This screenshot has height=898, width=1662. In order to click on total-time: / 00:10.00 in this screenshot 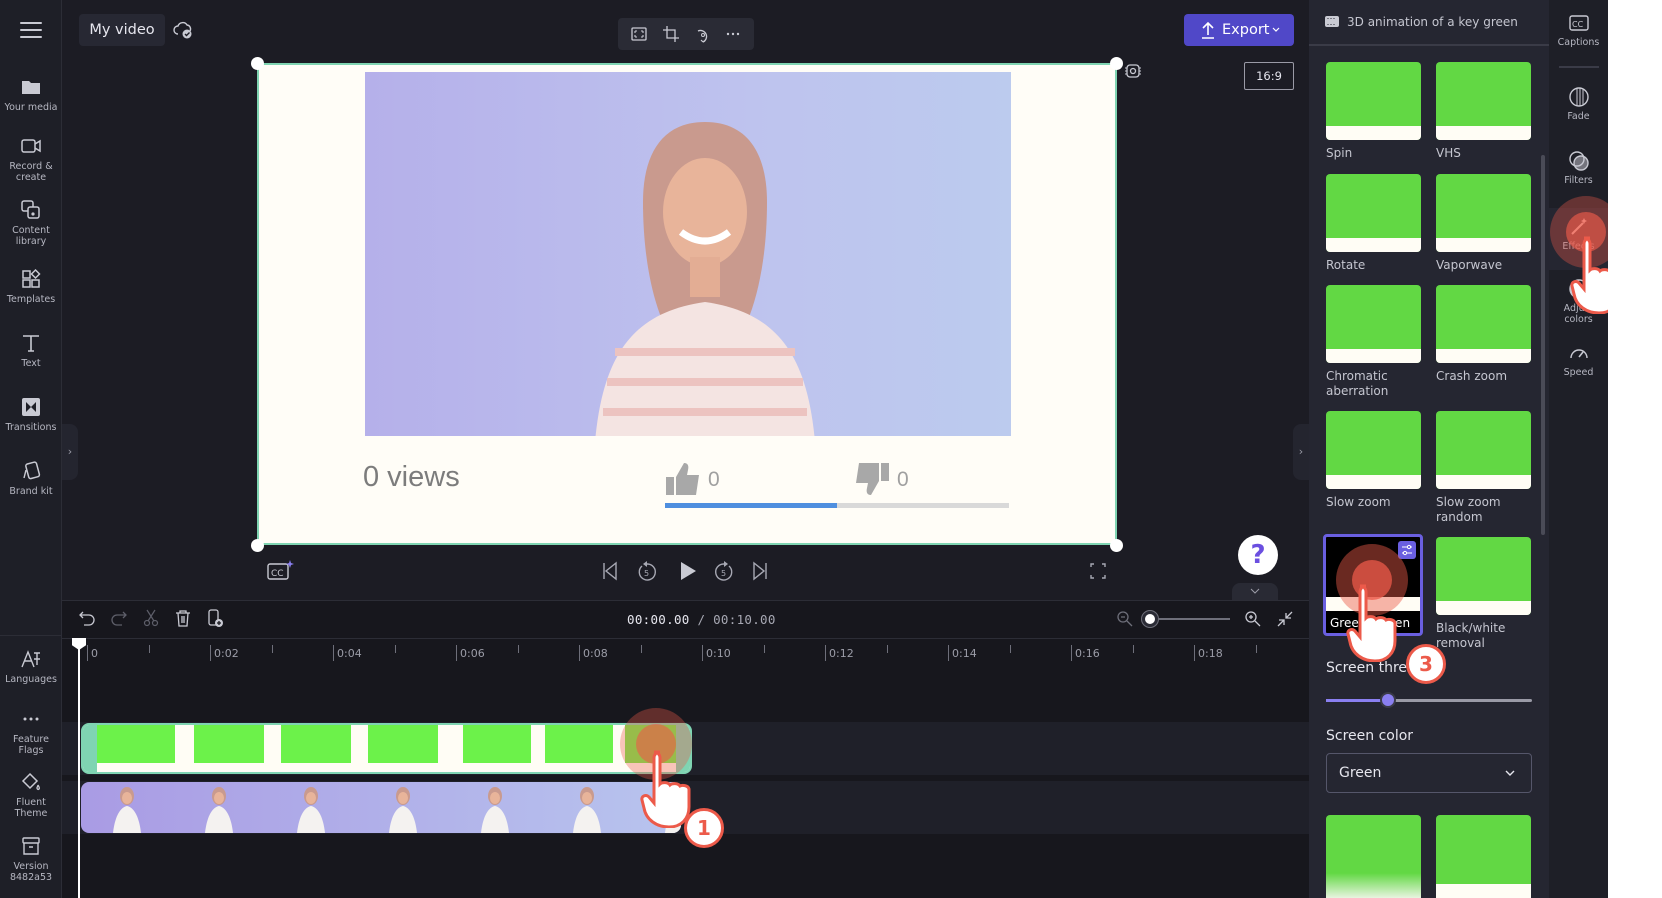, I will do `click(736, 619)`.